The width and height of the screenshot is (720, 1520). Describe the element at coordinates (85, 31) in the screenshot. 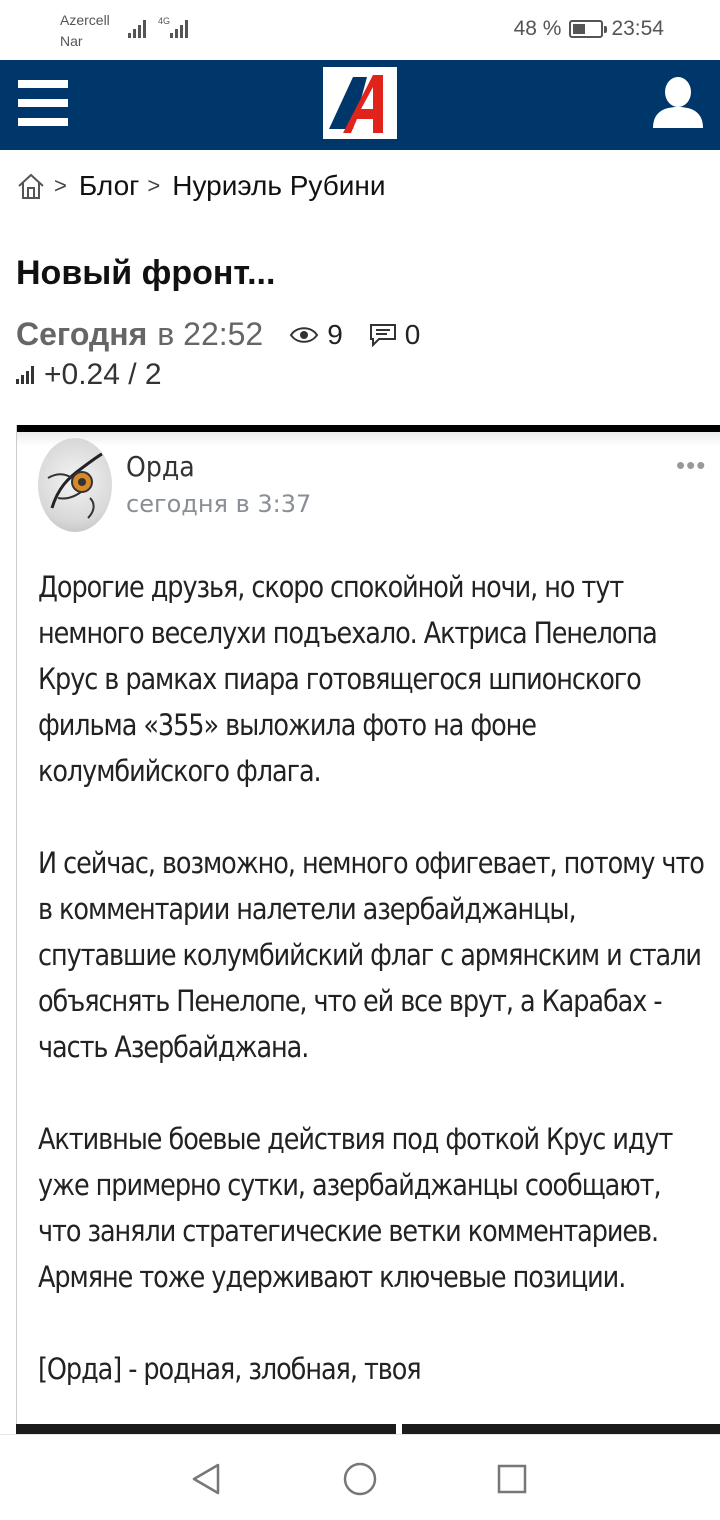

I see `carrier-names: Azercell Nar` at that location.